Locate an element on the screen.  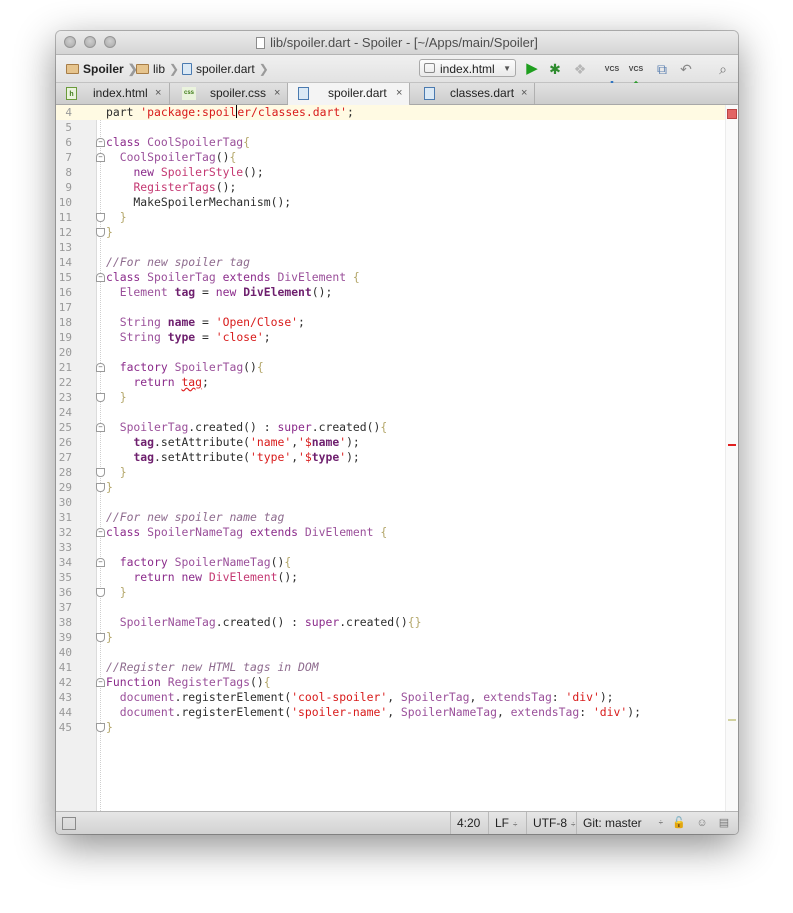
caret-position: 4:20 is located at coordinates (469, 823).